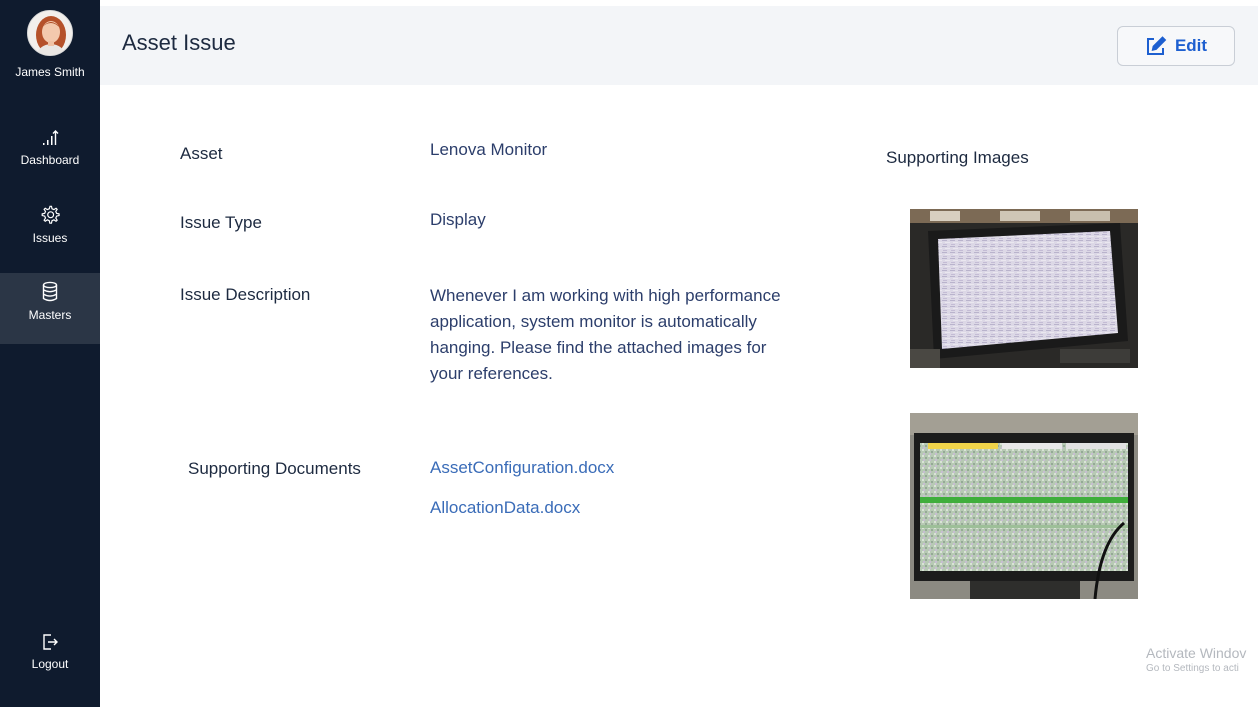 The height and width of the screenshot is (707, 1258). What do you see at coordinates (1192, 668) in the screenshot?
I see `activation-watermark-subtitle: Go to Settings to acti` at bounding box center [1192, 668].